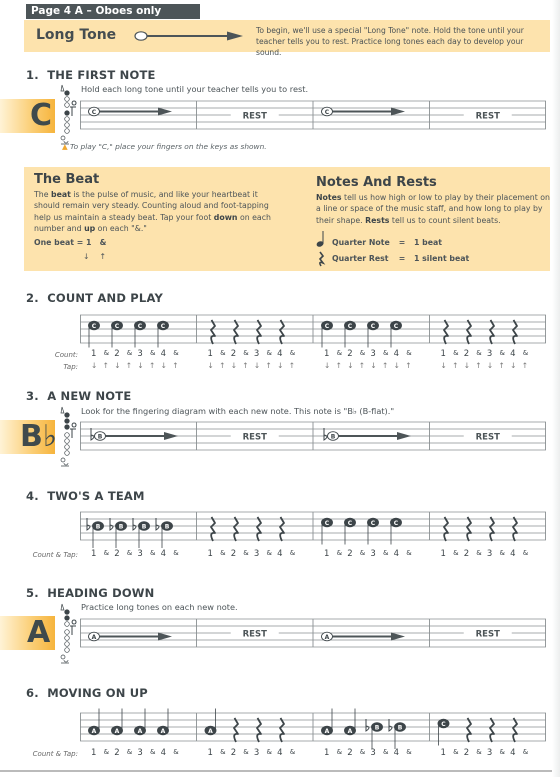 This screenshot has width=560, height=777. What do you see at coordinates (103, 242) in the screenshot?
I see `one-beat-and: &` at bounding box center [103, 242].